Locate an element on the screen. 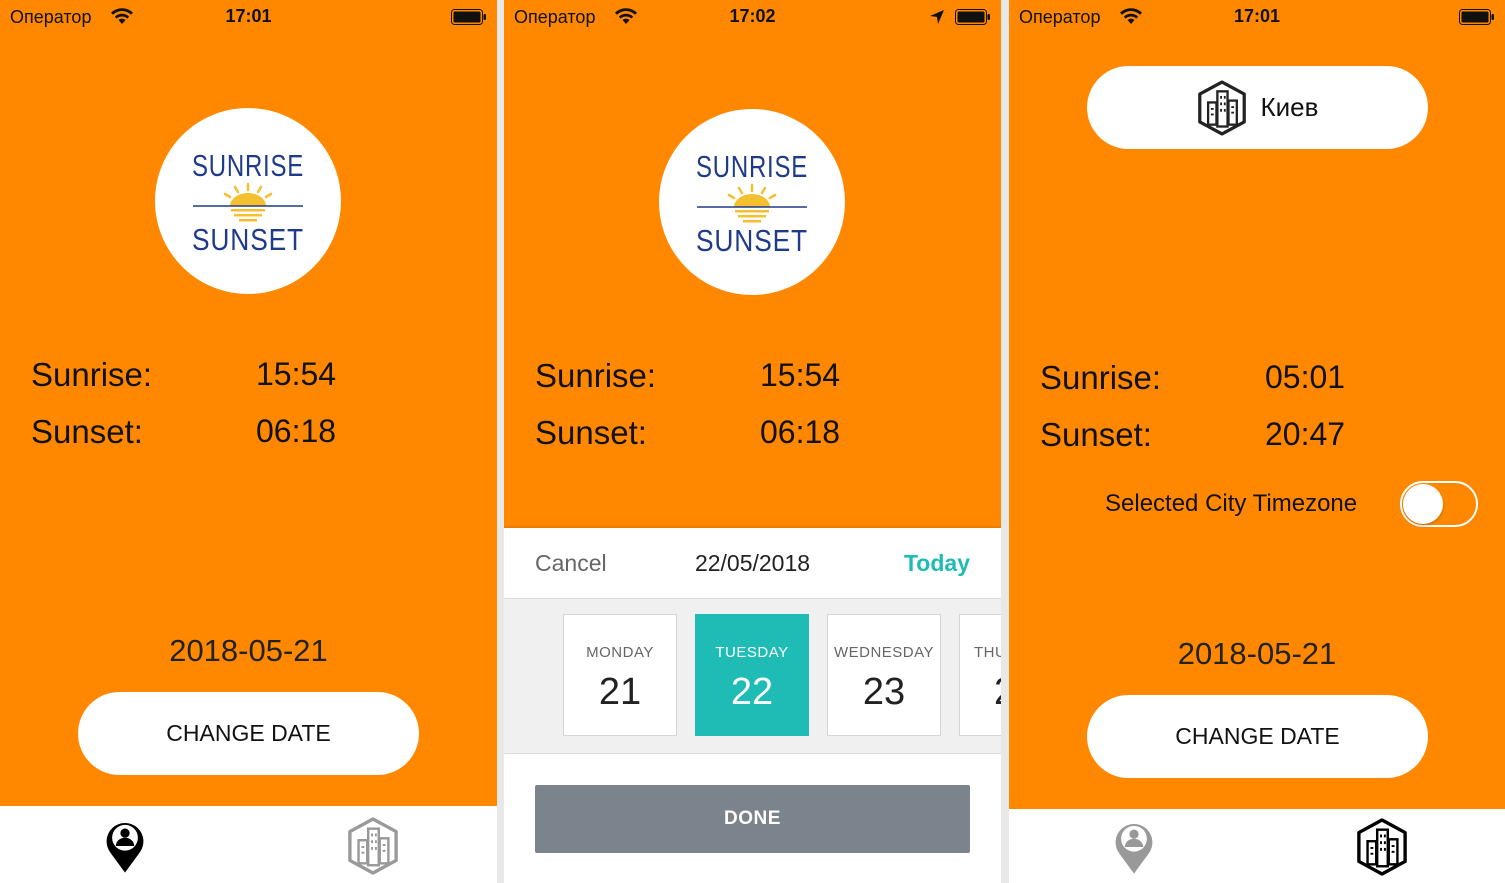 This screenshot has width=1505, height=883. day-card-thursday: THU 2 is located at coordinates (980, 675).